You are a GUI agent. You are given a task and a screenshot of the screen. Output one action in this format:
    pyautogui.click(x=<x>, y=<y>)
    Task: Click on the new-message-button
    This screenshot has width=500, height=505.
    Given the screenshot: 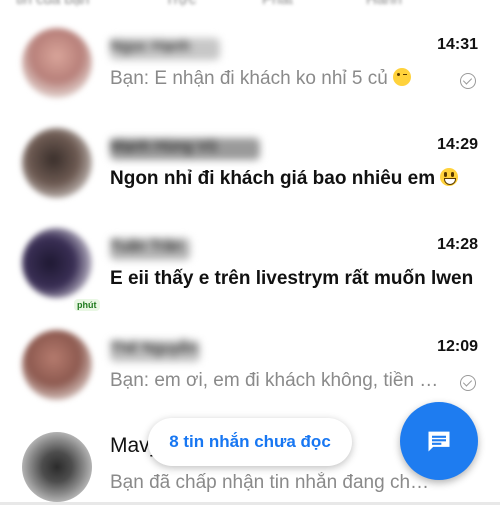 What is the action you would take?
    pyautogui.click(x=439, y=441)
    